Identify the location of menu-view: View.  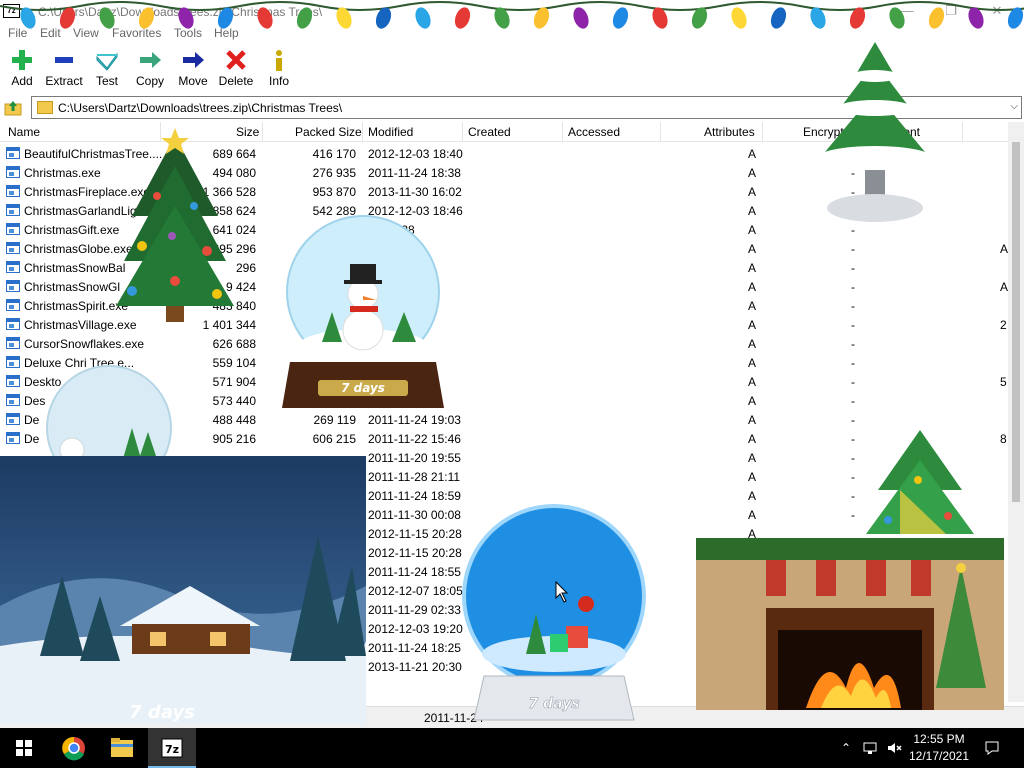
(86, 33).